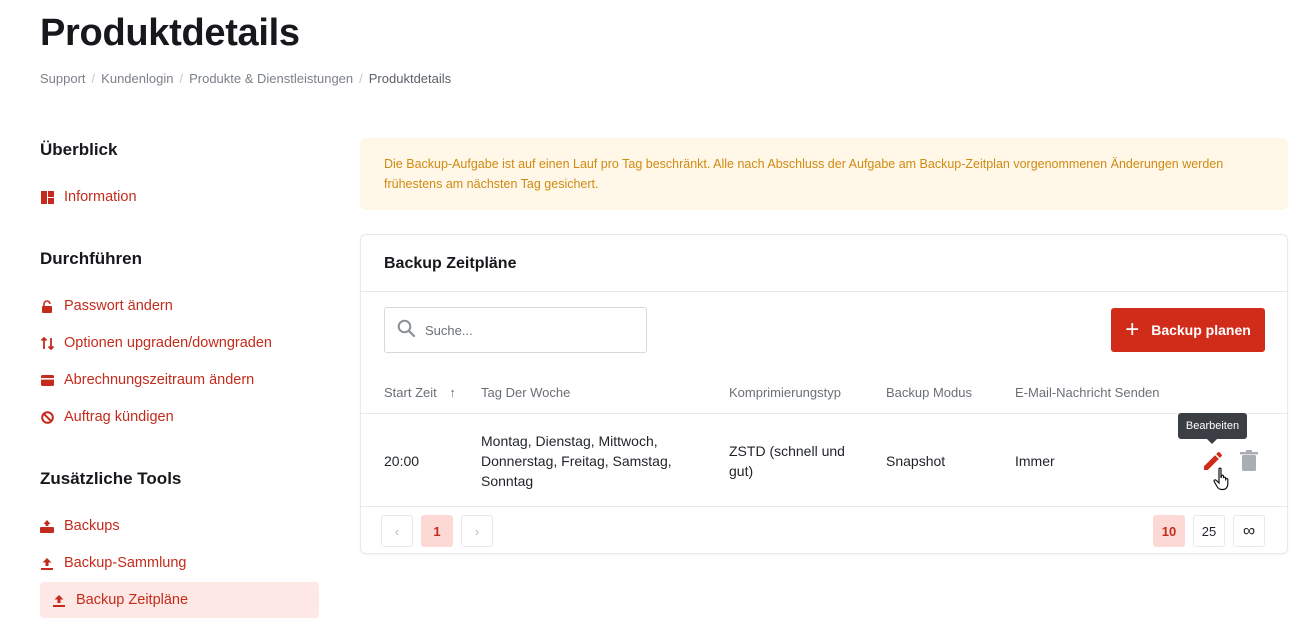  What do you see at coordinates (47, 526) in the screenshot?
I see `backup-icon` at bounding box center [47, 526].